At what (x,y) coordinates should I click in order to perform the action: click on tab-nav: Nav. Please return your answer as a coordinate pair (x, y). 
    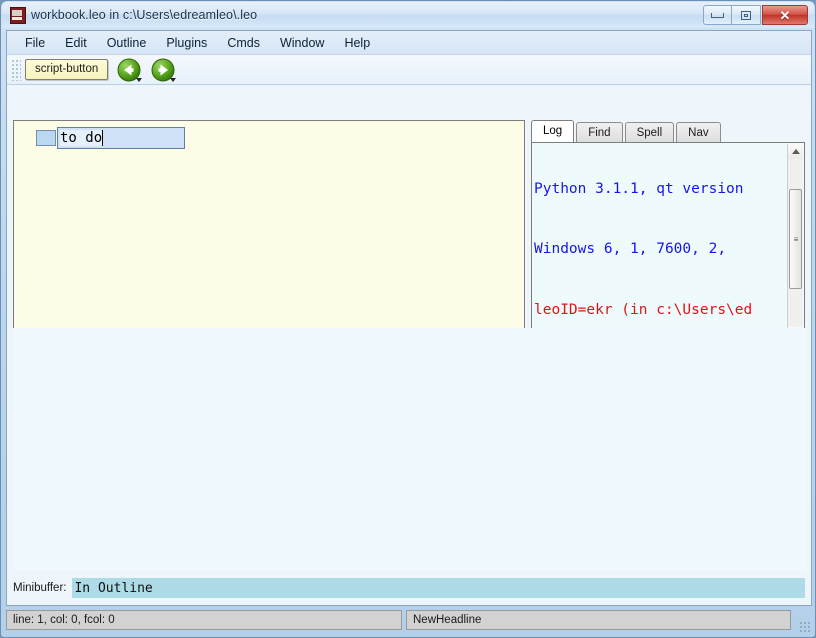
    Looking at the image, I should click on (698, 132).